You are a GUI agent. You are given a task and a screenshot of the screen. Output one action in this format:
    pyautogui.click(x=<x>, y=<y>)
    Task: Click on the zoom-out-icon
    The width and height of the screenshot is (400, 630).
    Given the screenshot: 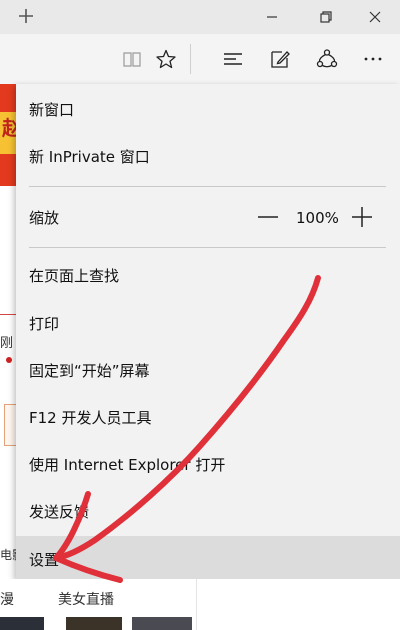 What is the action you would take?
    pyautogui.click(x=268, y=217)
    